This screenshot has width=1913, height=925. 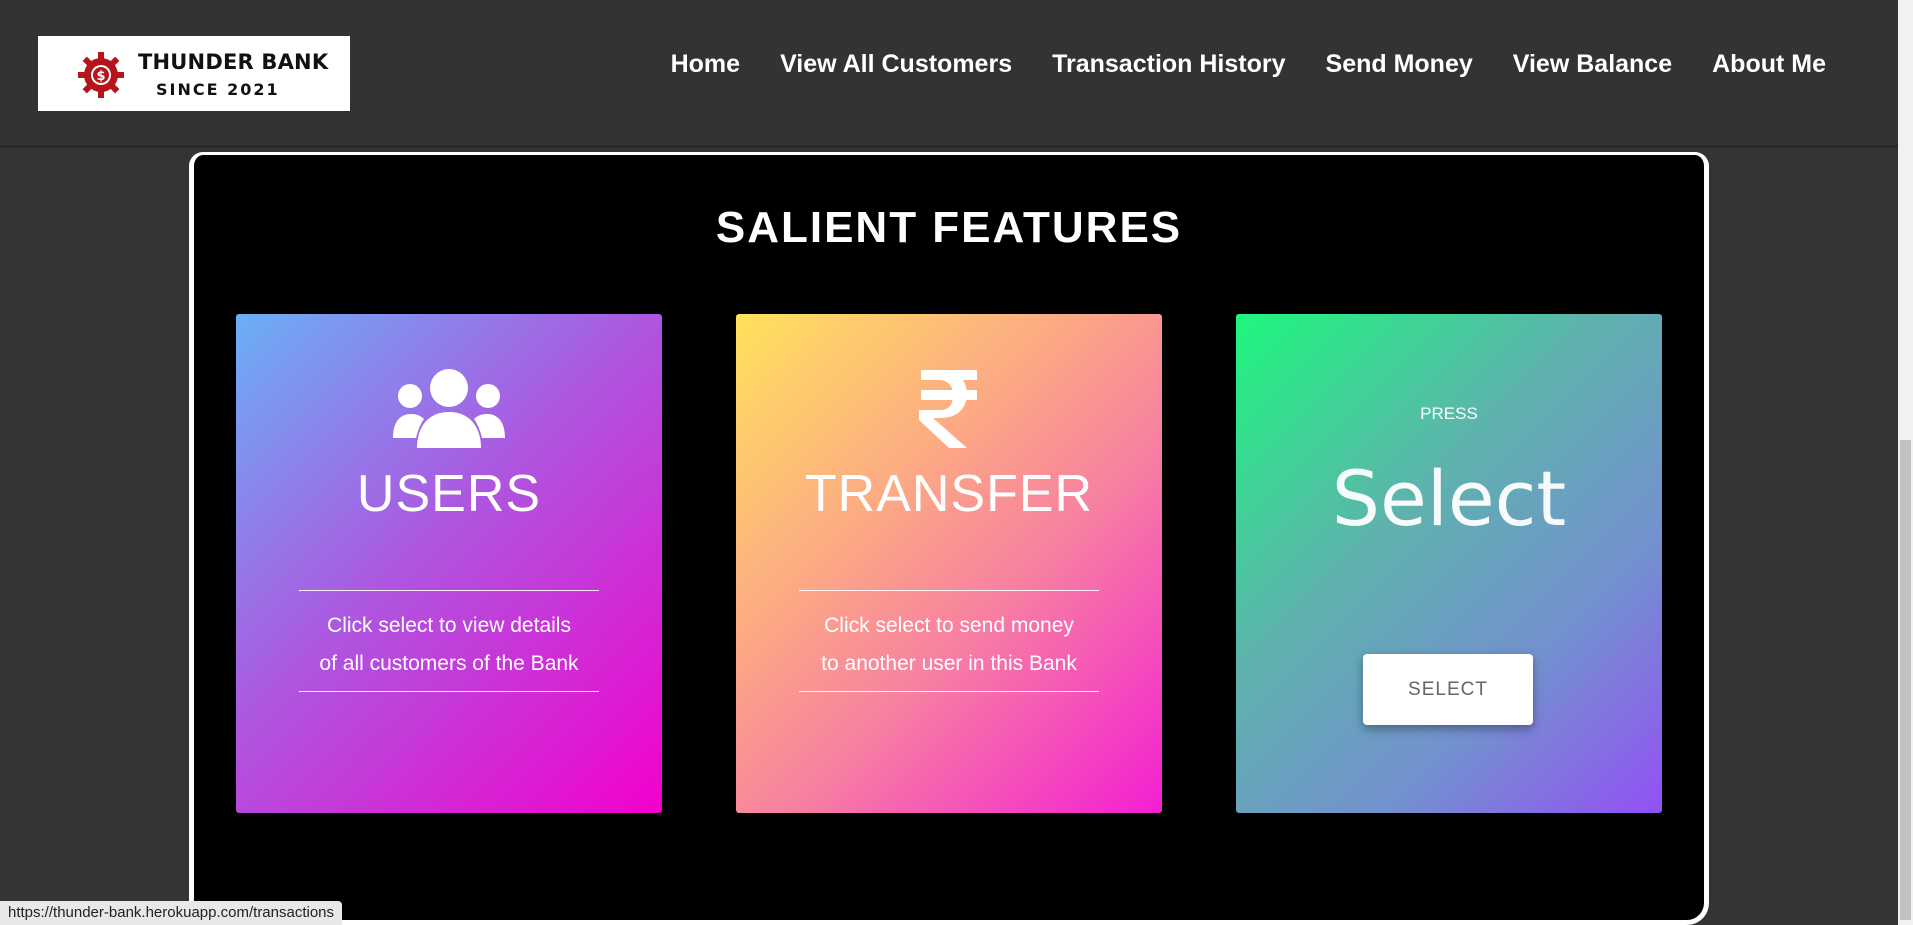 I want to click on logo-name: THUNDER BANK, so click(x=233, y=62).